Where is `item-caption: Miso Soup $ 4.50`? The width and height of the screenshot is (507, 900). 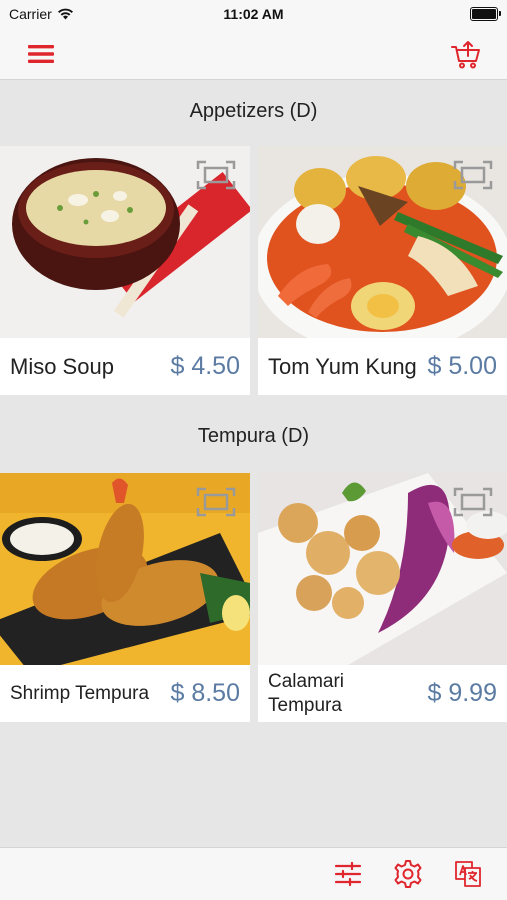 item-caption: Miso Soup $ 4.50 is located at coordinates (125, 366).